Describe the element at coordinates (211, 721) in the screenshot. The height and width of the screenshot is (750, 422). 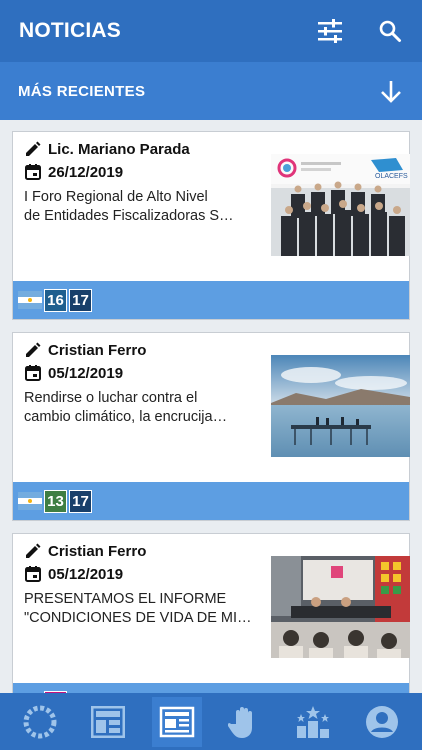
I see `bottom-navigation` at that location.